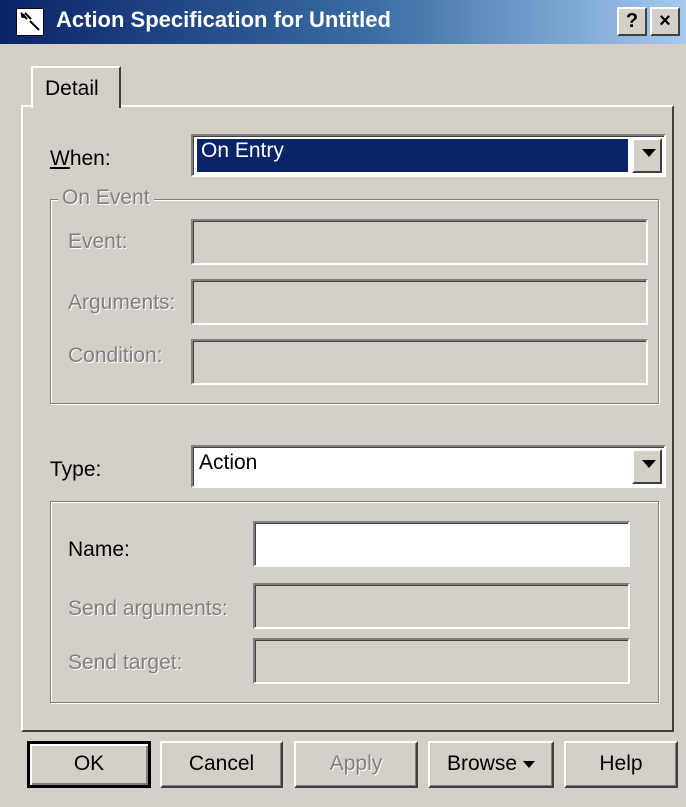  I want to click on close-button: ×, so click(665, 21).